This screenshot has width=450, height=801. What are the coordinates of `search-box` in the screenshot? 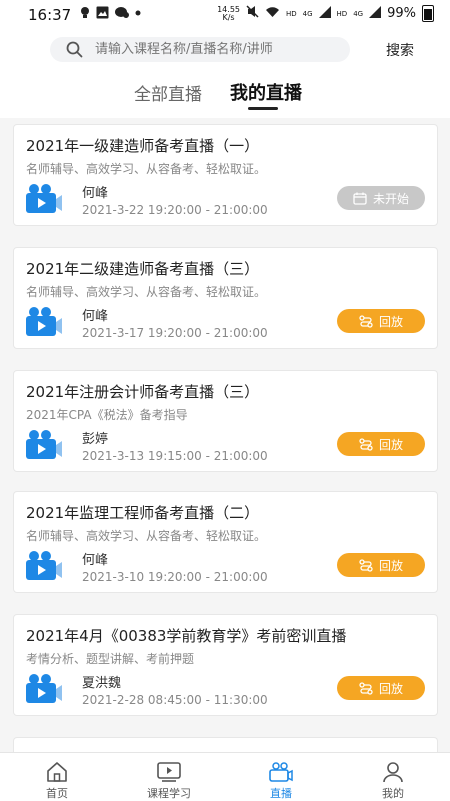 It's located at (200, 49).